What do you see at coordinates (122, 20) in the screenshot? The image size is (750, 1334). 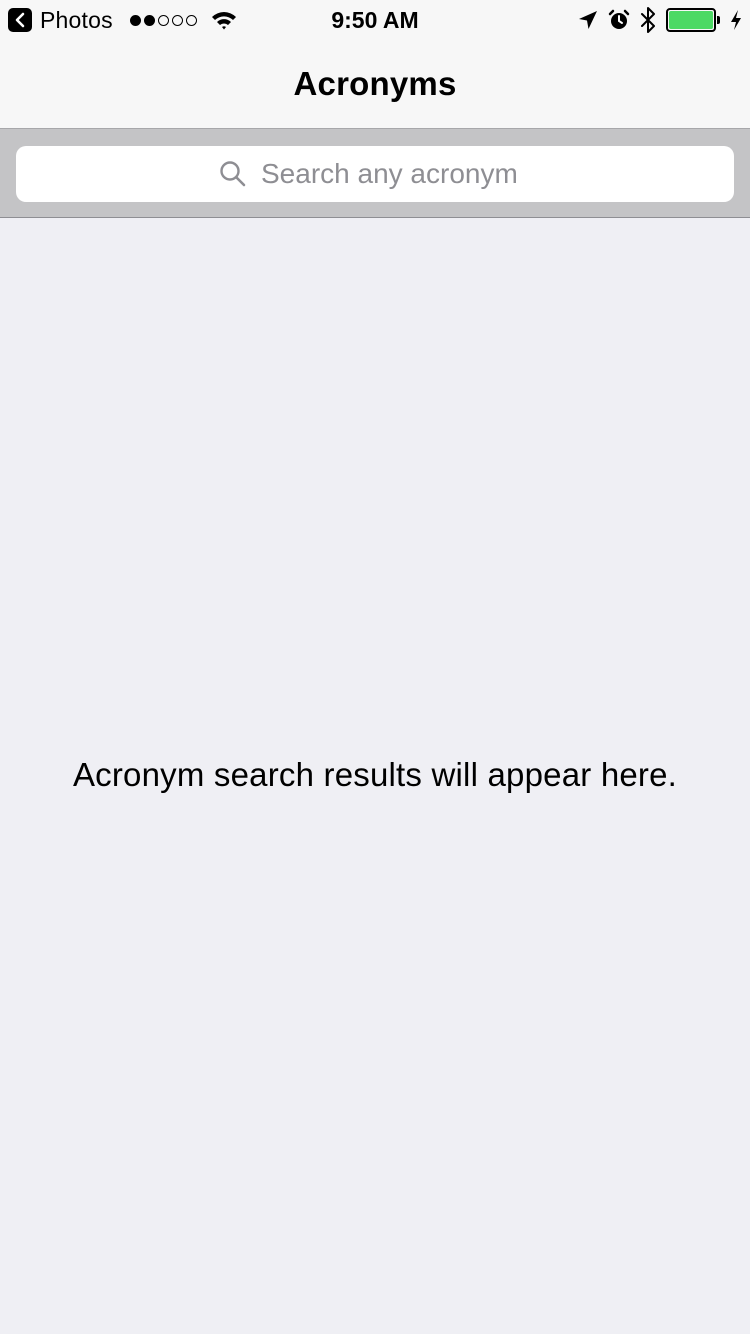 I see `status-bar-left: Photos` at bounding box center [122, 20].